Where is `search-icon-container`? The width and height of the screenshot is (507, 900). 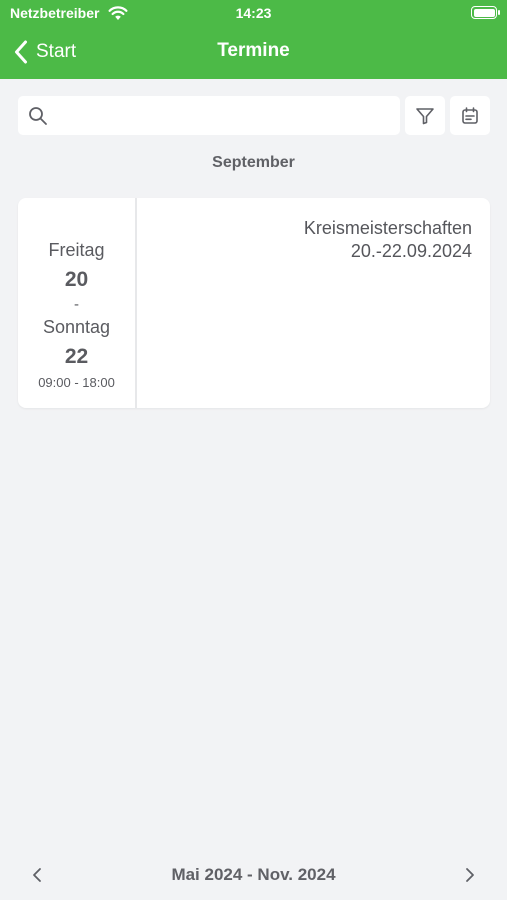
search-icon-container is located at coordinates (38, 116).